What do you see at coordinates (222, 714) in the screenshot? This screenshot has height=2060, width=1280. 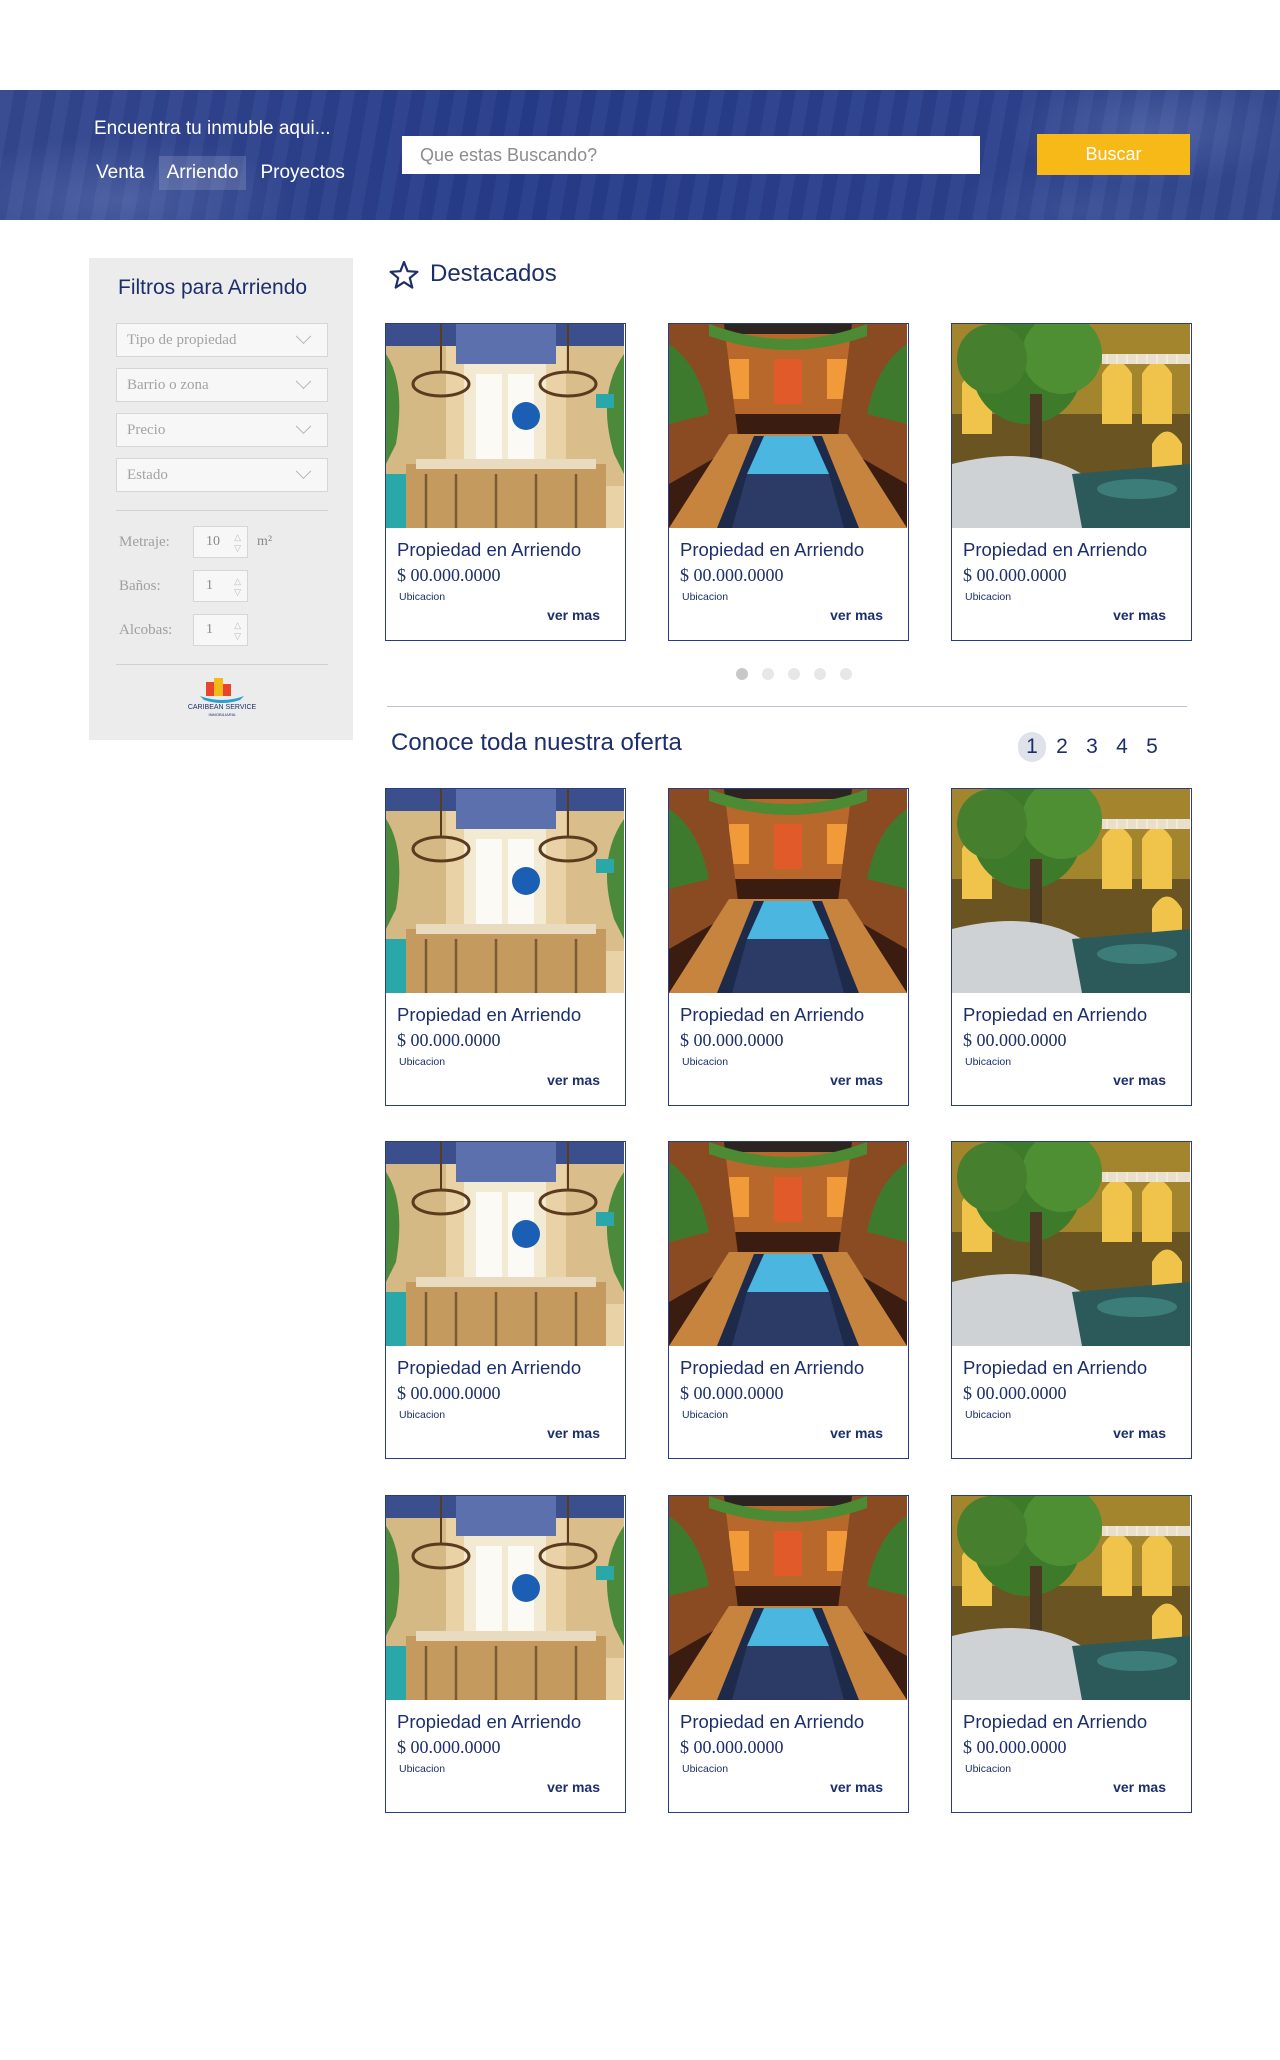 I see `logo-subtext: INMOBILIARIA` at bounding box center [222, 714].